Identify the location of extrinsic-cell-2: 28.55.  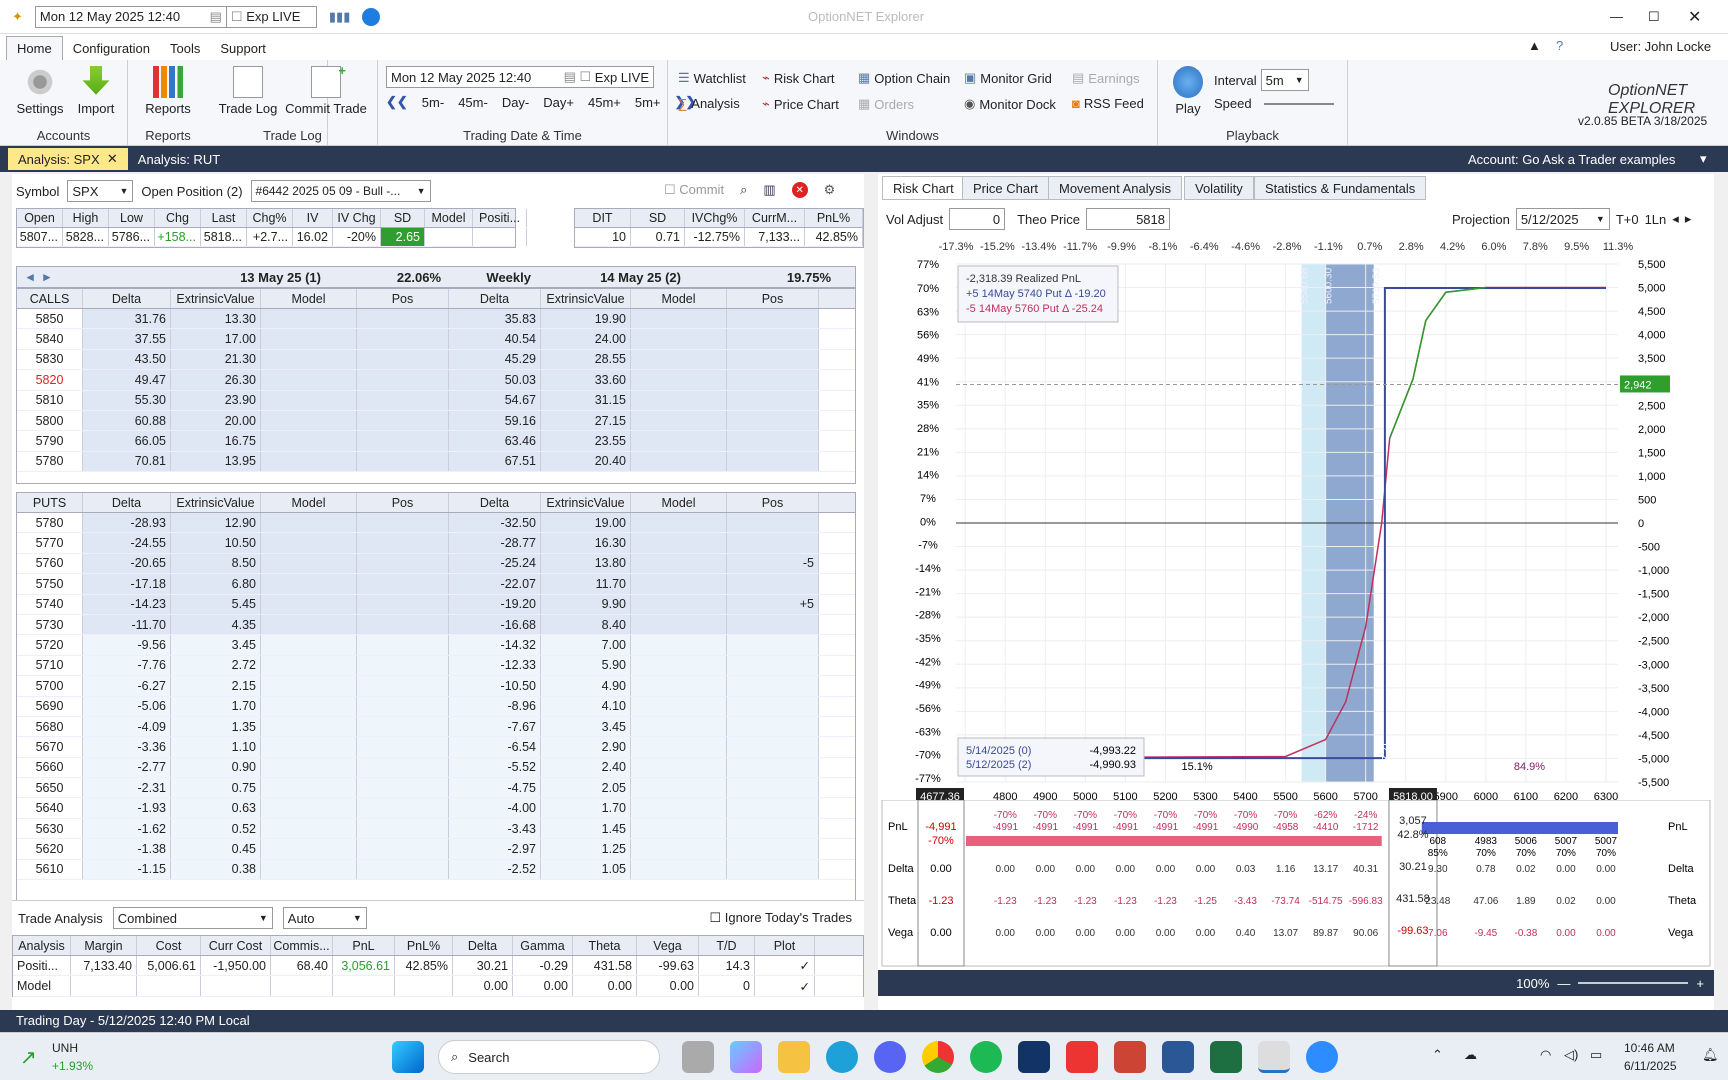
(586, 359).